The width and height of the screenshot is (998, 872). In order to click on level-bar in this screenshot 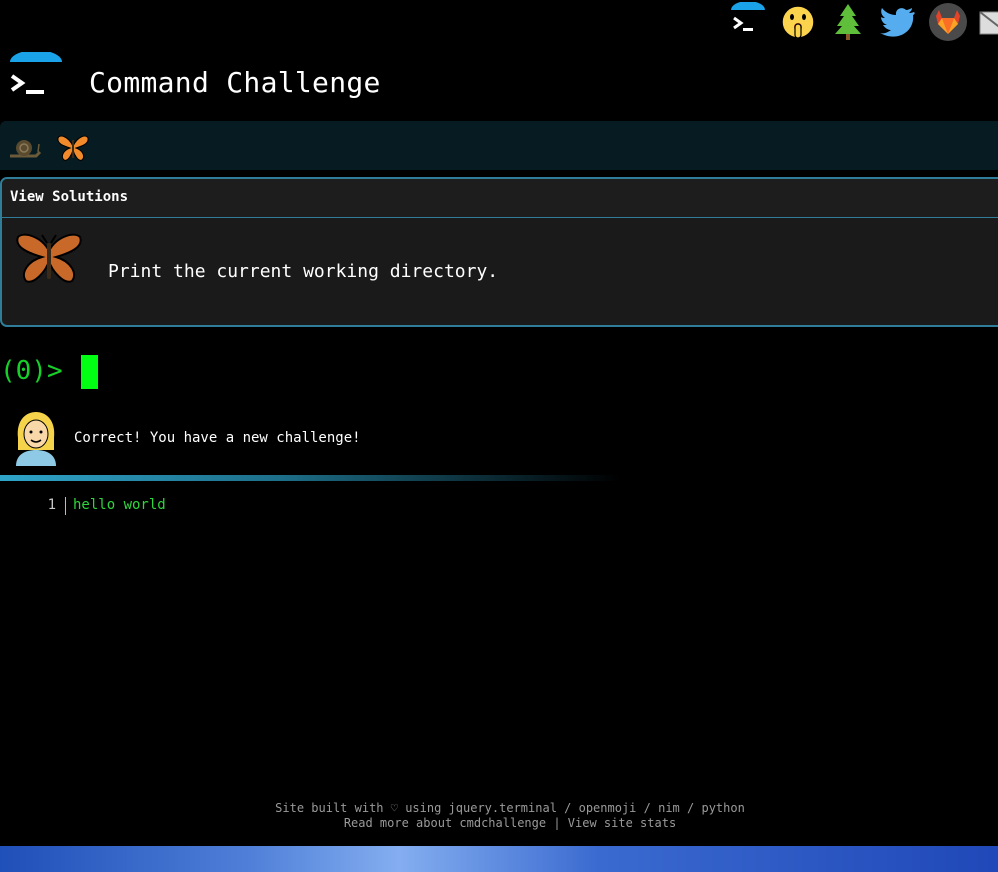, I will do `click(499, 145)`.